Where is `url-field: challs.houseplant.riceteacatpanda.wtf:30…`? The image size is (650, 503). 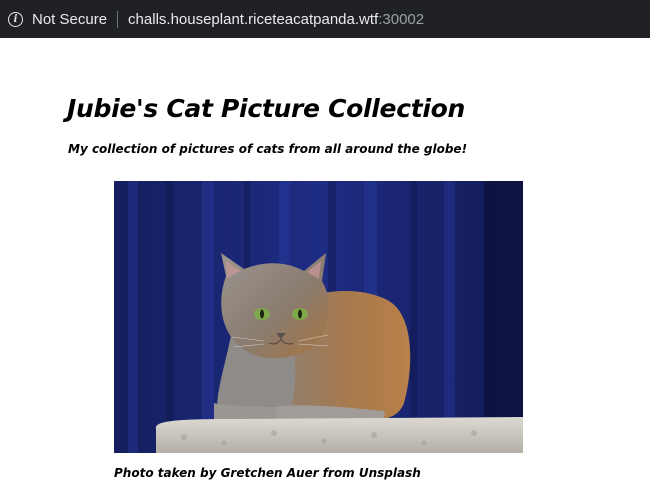 url-field: challs.houseplant.riceteacatpanda.wtf:30… is located at coordinates (276, 19).